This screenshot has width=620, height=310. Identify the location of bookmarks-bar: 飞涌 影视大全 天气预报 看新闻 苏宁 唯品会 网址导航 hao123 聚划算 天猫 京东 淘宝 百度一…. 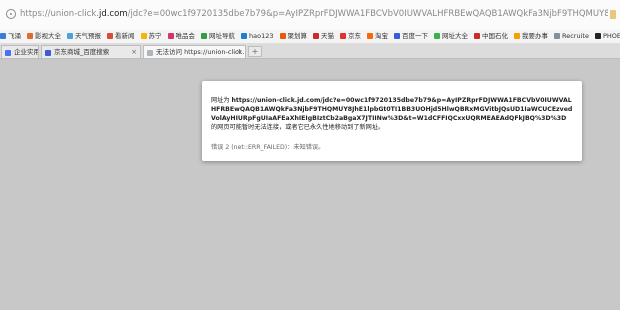
(310, 37).